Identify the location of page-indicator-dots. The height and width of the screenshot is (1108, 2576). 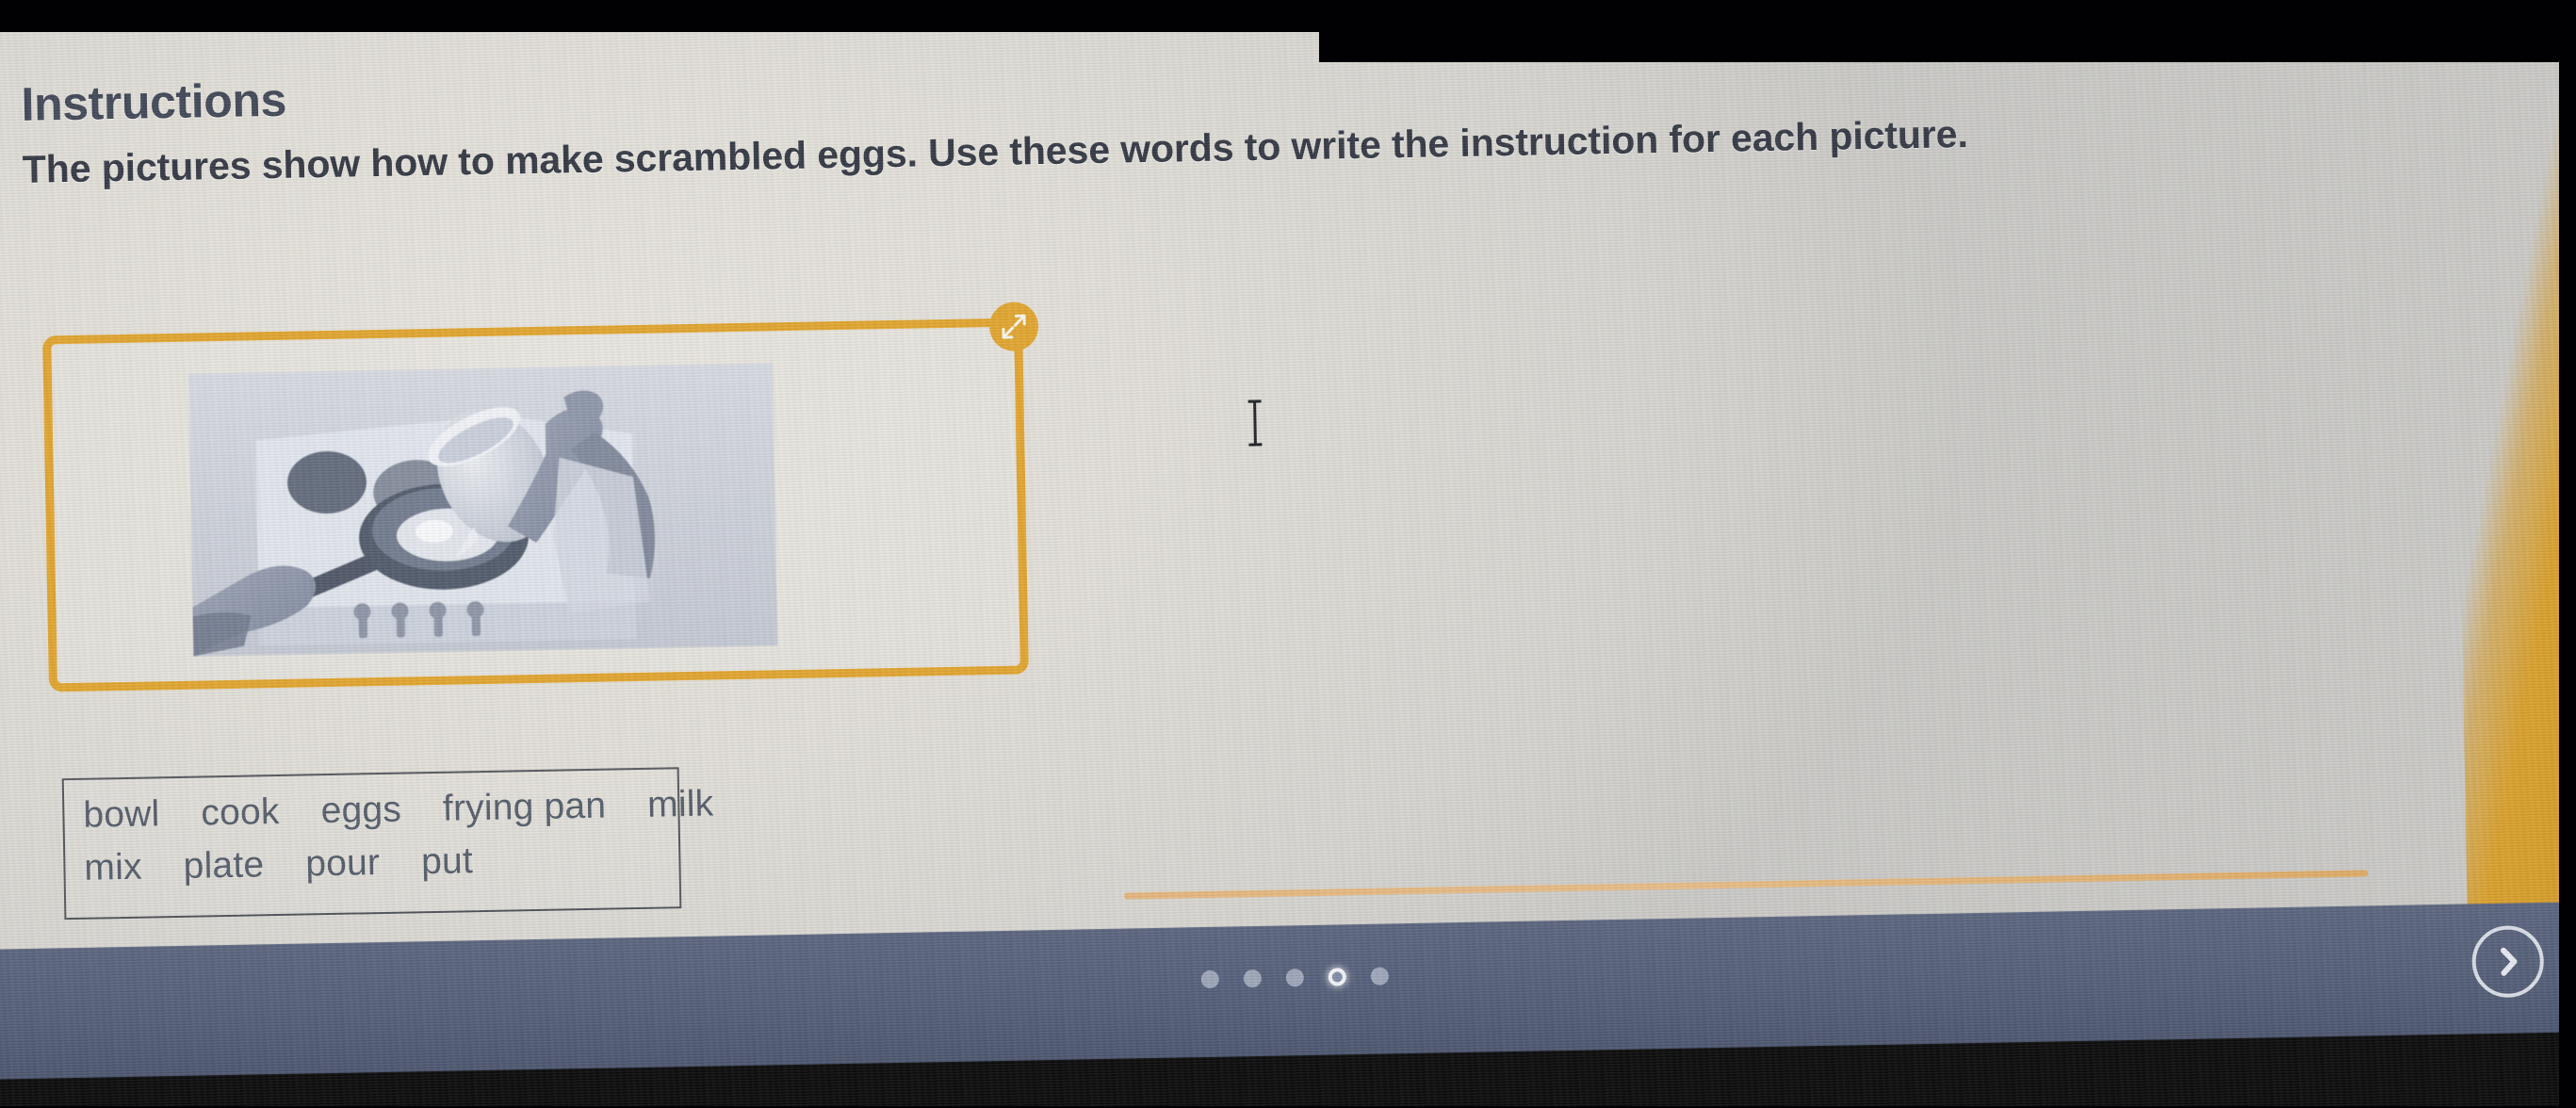
(1294, 978).